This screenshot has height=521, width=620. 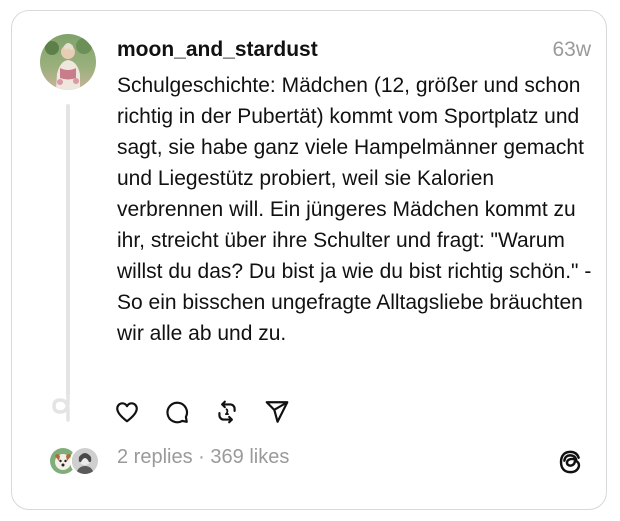 What do you see at coordinates (227, 412) in the screenshot?
I see `repost-icon` at bounding box center [227, 412].